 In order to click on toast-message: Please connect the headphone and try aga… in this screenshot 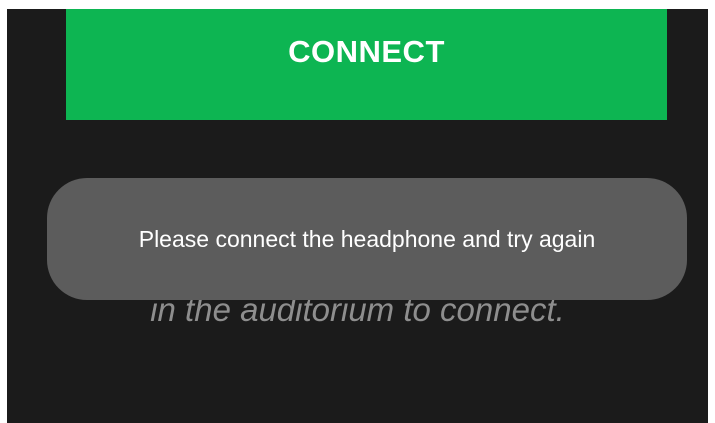, I will do `click(367, 238)`.